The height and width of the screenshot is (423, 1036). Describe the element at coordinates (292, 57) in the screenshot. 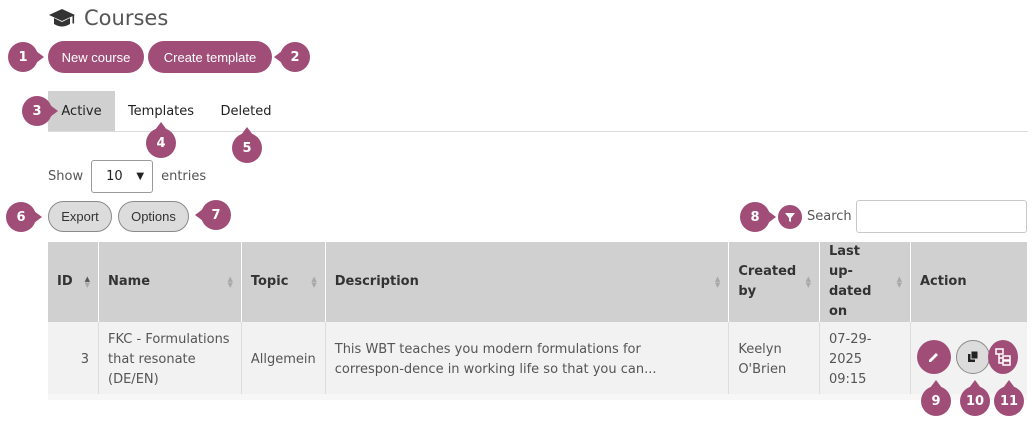

I see `callout-marker-2: 2` at that location.